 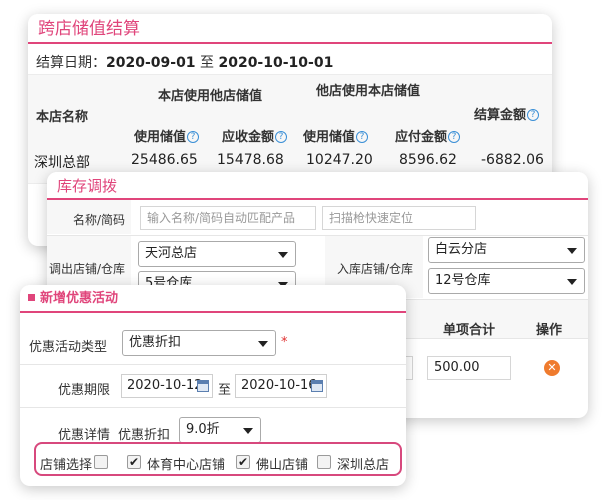 I want to click on header-used-value-1-text: 使用储值, so click(x=160, y=137).